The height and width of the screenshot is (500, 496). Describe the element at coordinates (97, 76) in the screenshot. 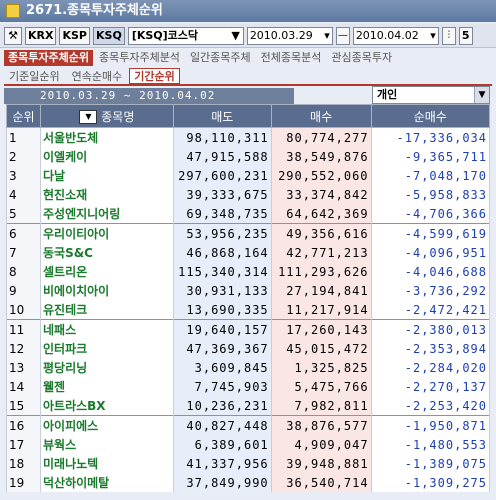

I see `tab-consecutive-net-buy: 연속순매수` at that location.